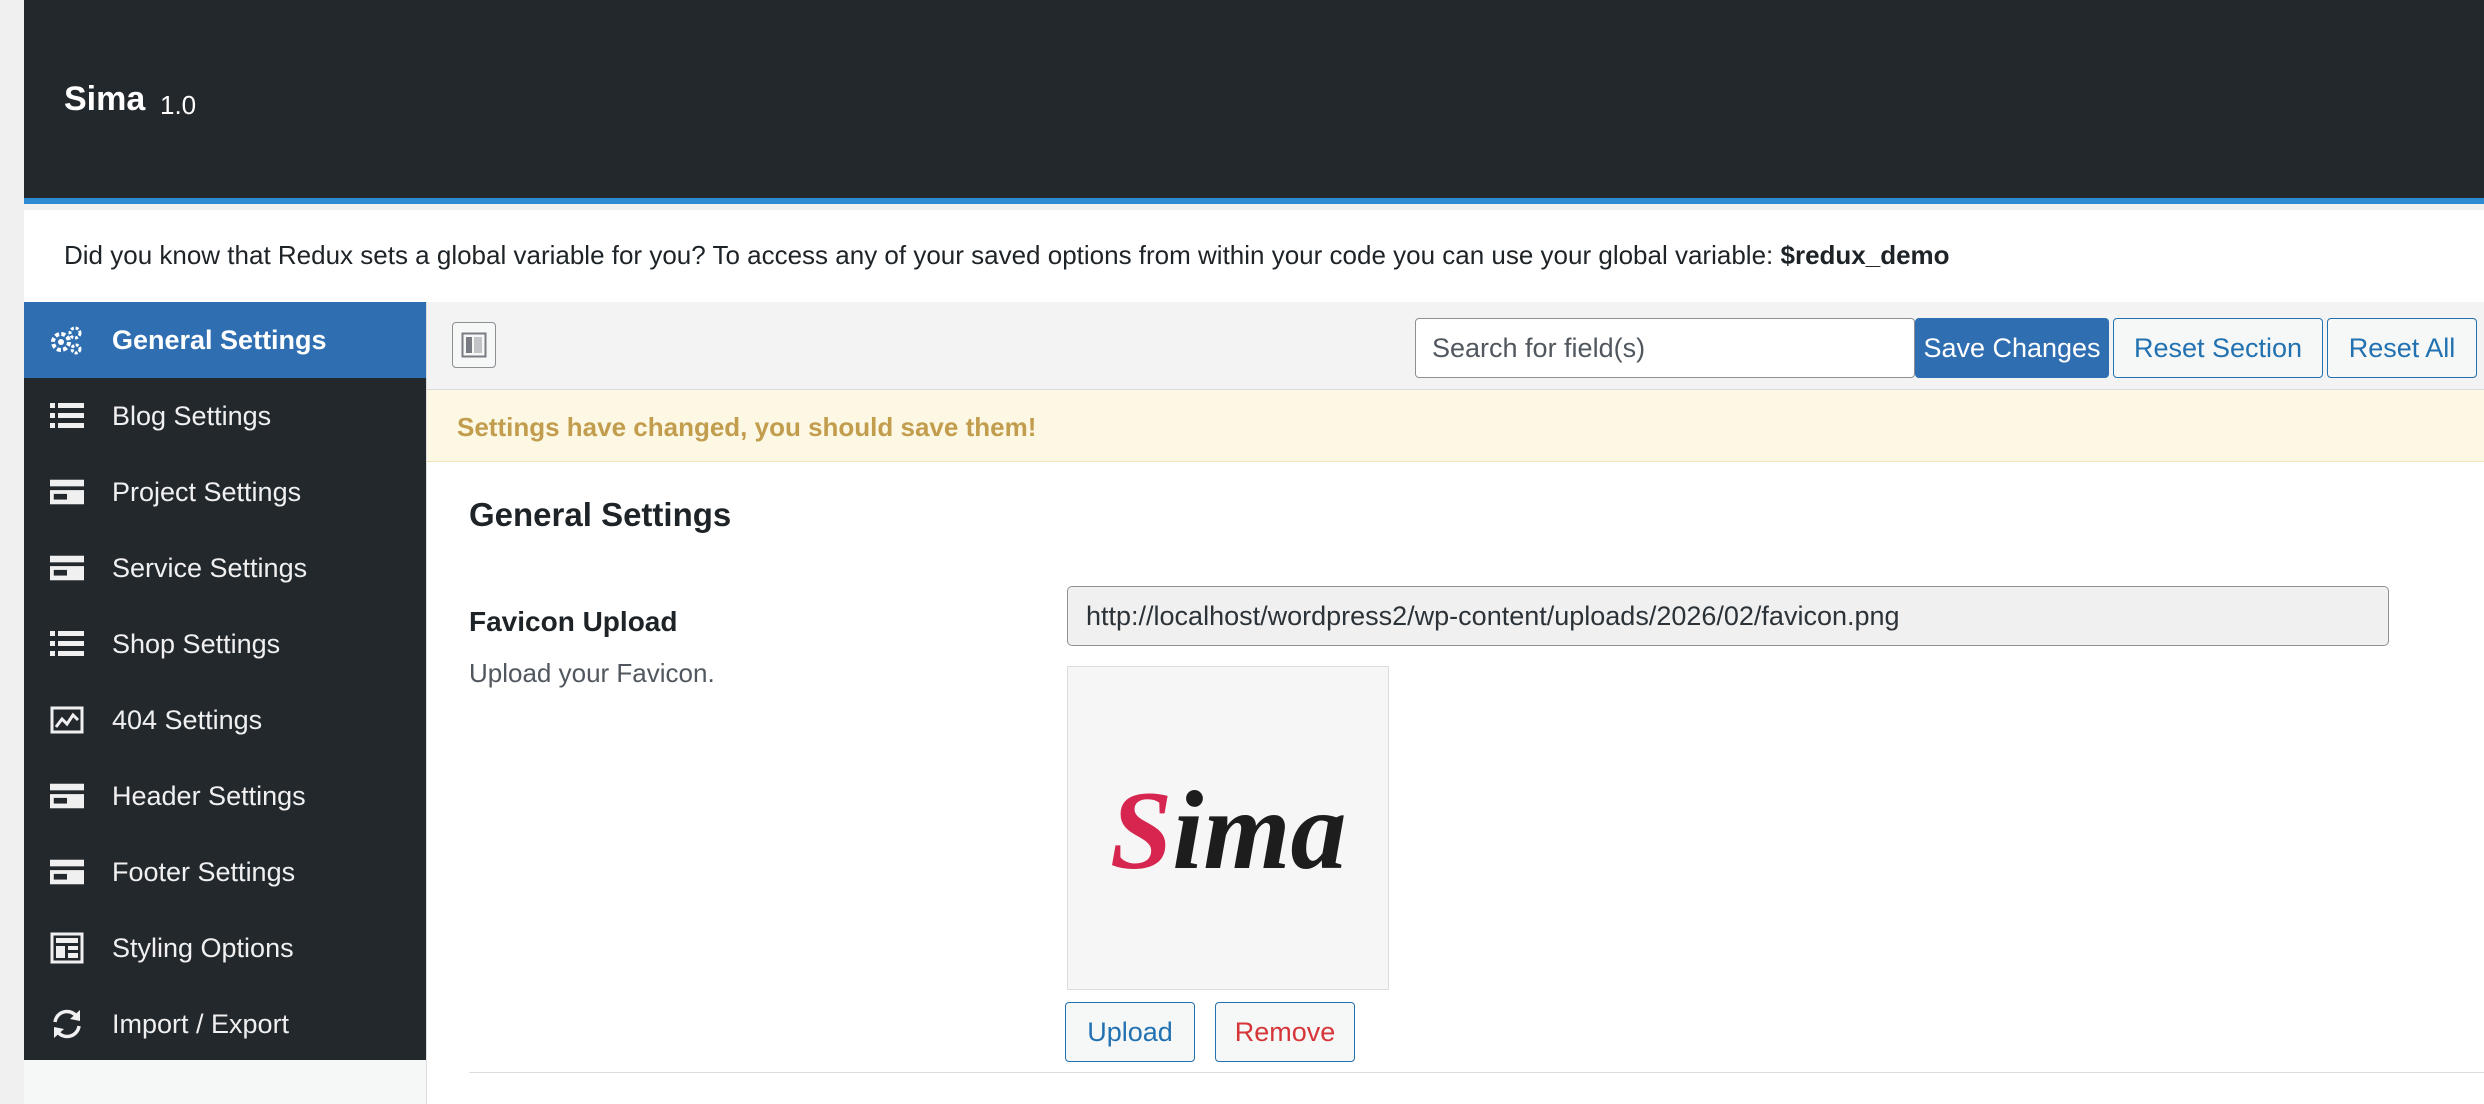 The height and width of the screenshot is (1104, 2484). What do you see at coordinates (207, 492) in the screenshot?
I see `sidebar-item-label: Project Settings` at bounding box center [207, 492].